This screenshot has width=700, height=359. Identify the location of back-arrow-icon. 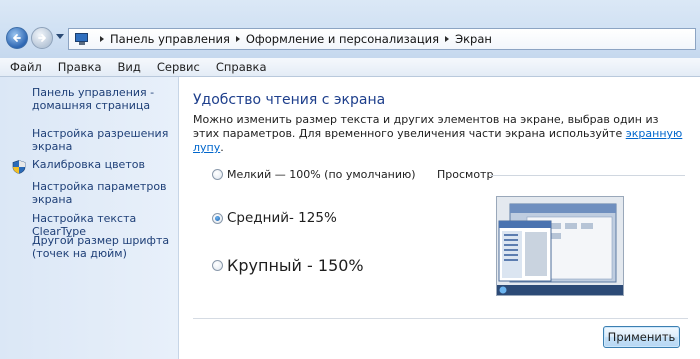
(17, 38).